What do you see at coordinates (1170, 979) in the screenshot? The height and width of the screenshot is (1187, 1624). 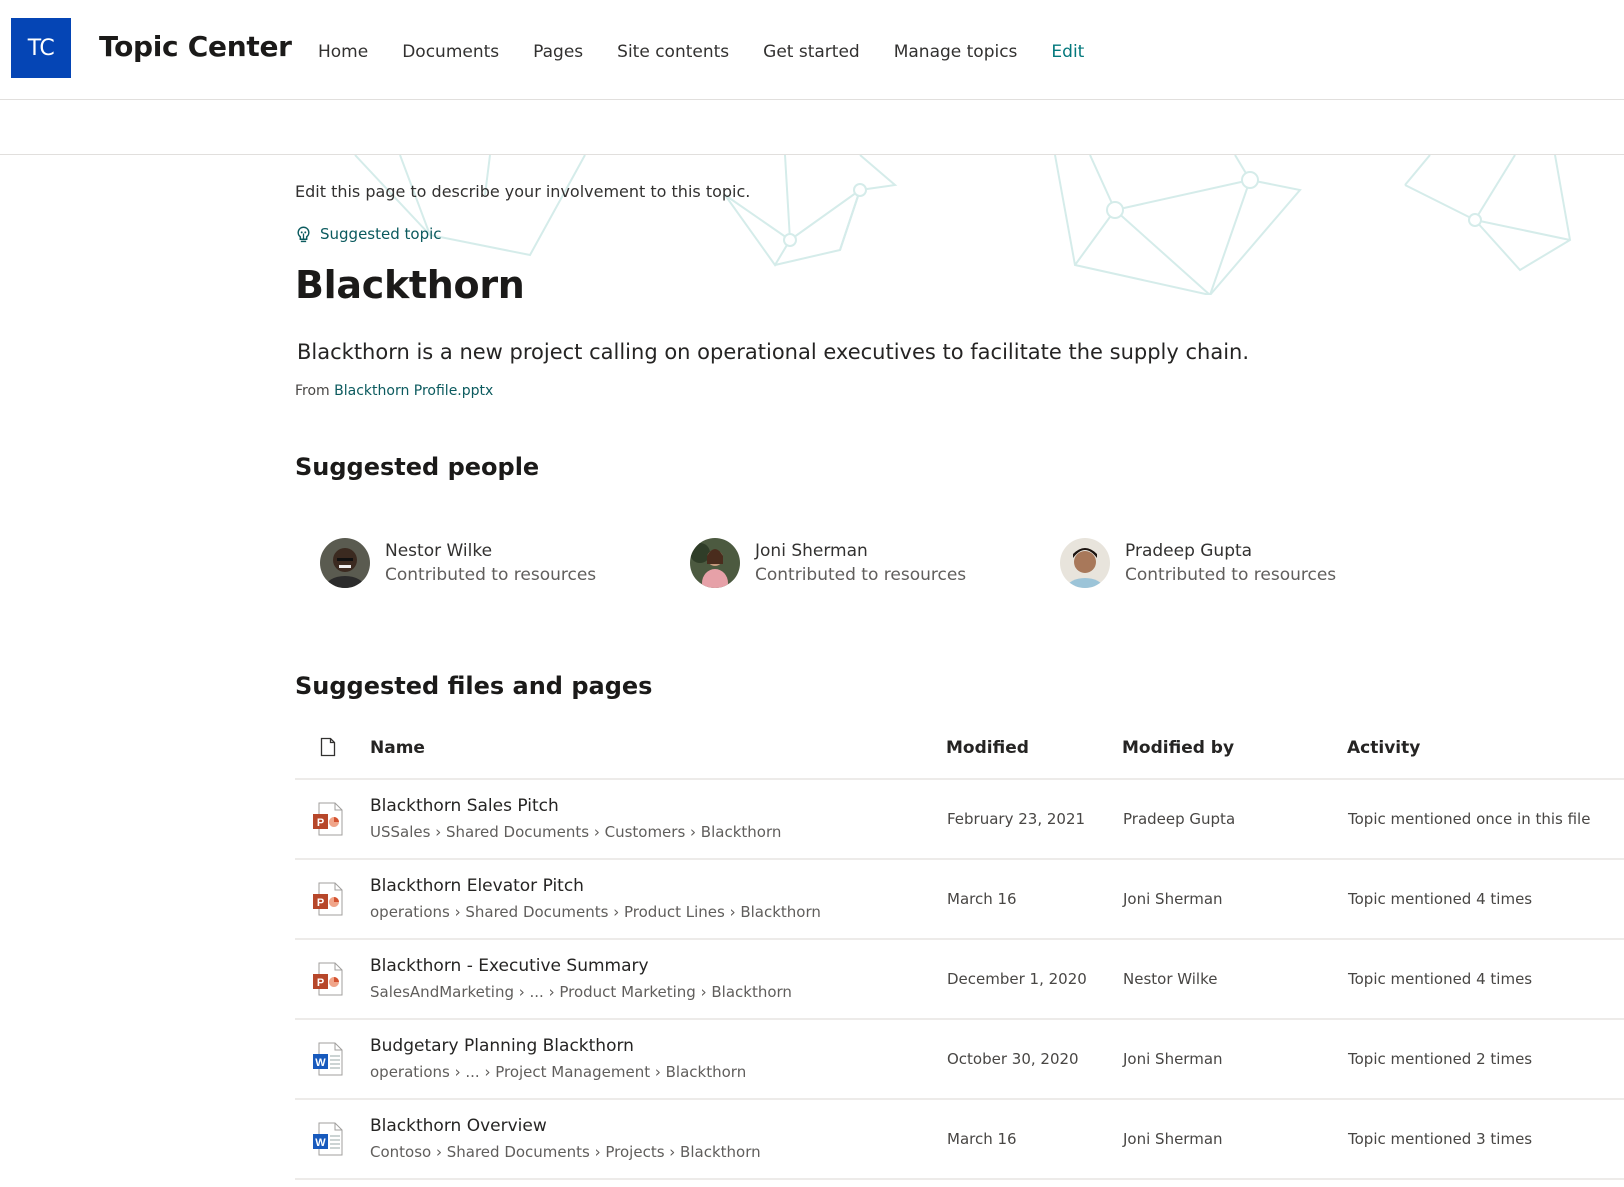 I see `file-modified-by: Nestor Wilke` at bounding box center [1170, 979].